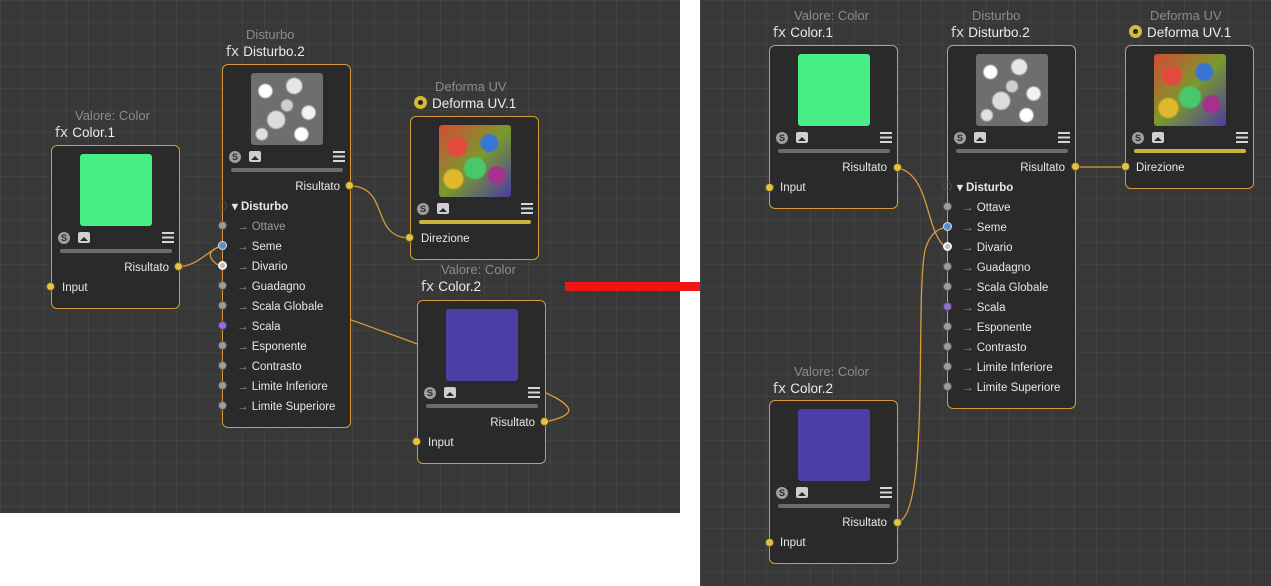  I want to click on radiation-icon, so click(1135, 31).